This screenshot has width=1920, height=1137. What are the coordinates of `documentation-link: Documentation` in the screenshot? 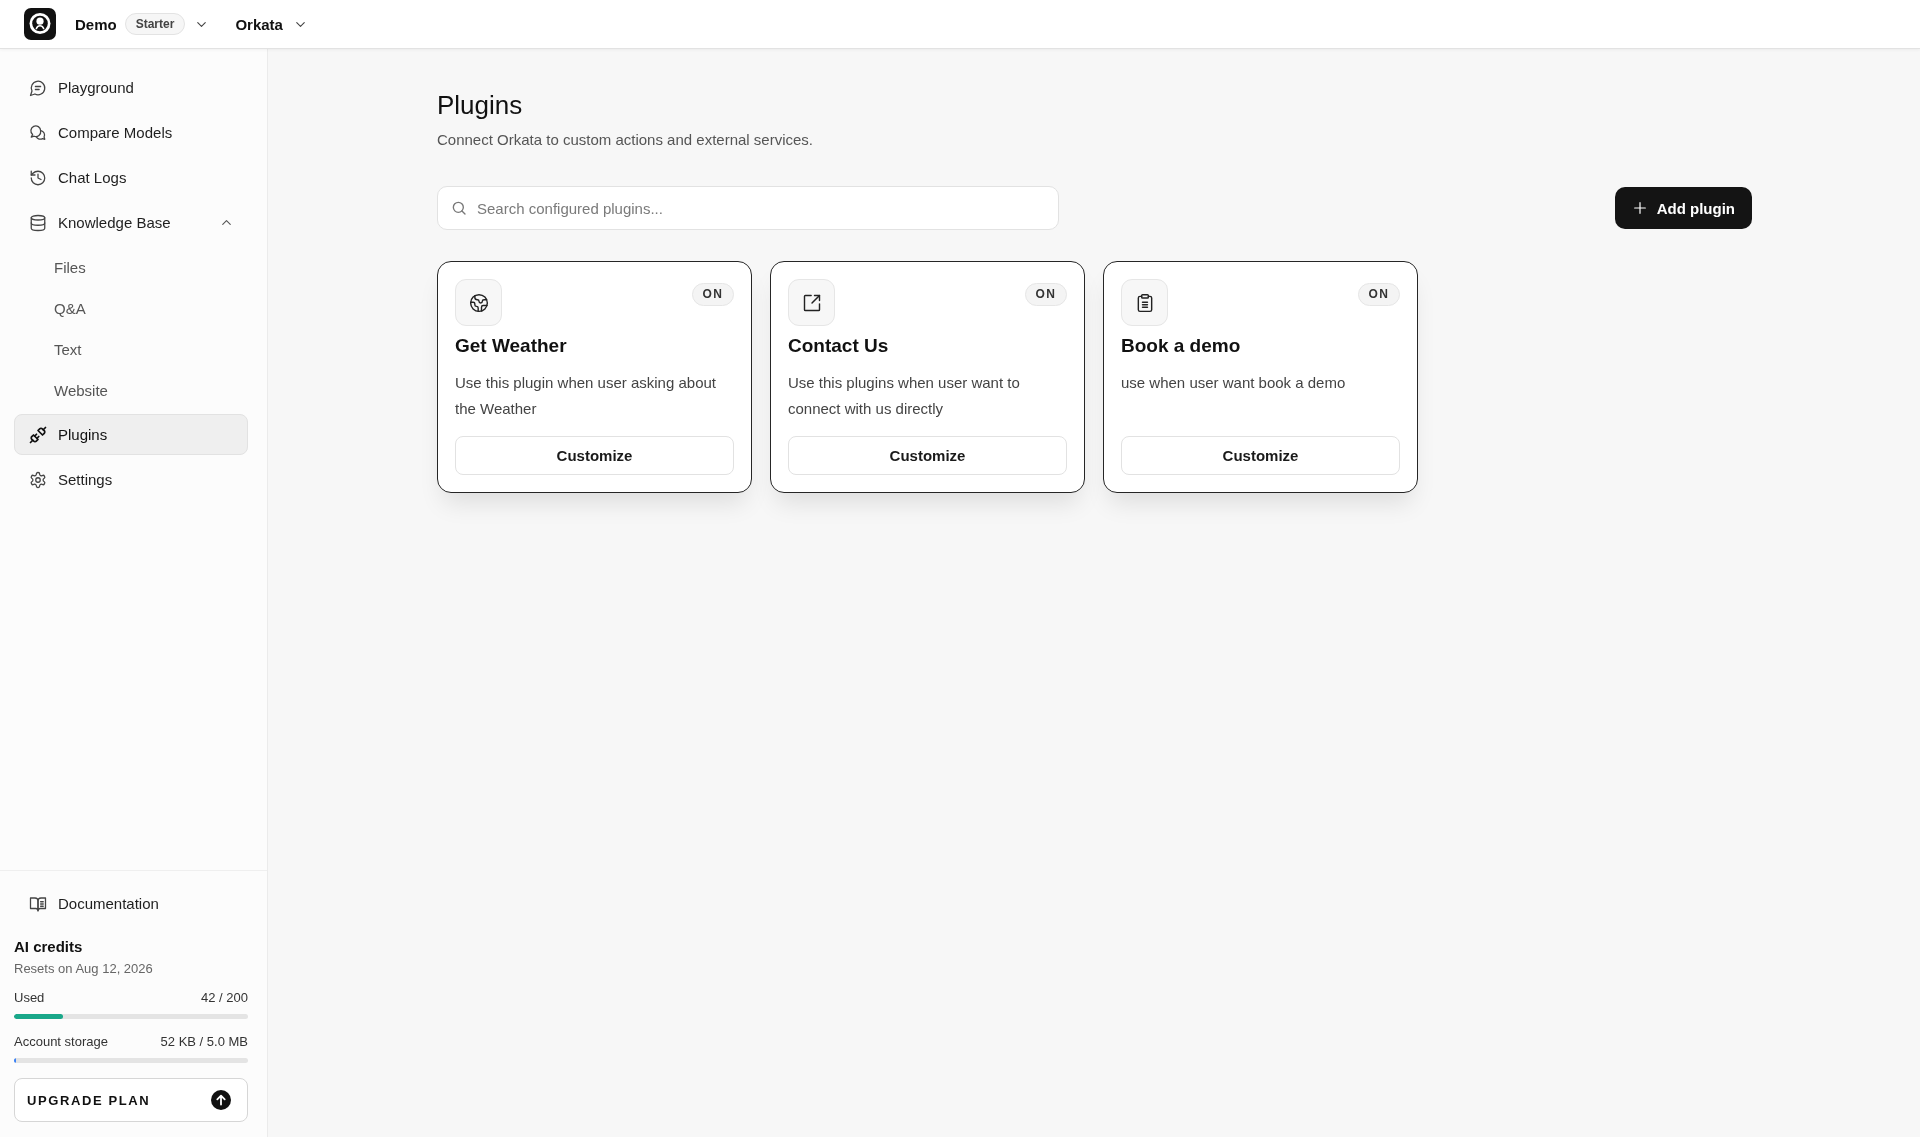 It's located at (131, 903).